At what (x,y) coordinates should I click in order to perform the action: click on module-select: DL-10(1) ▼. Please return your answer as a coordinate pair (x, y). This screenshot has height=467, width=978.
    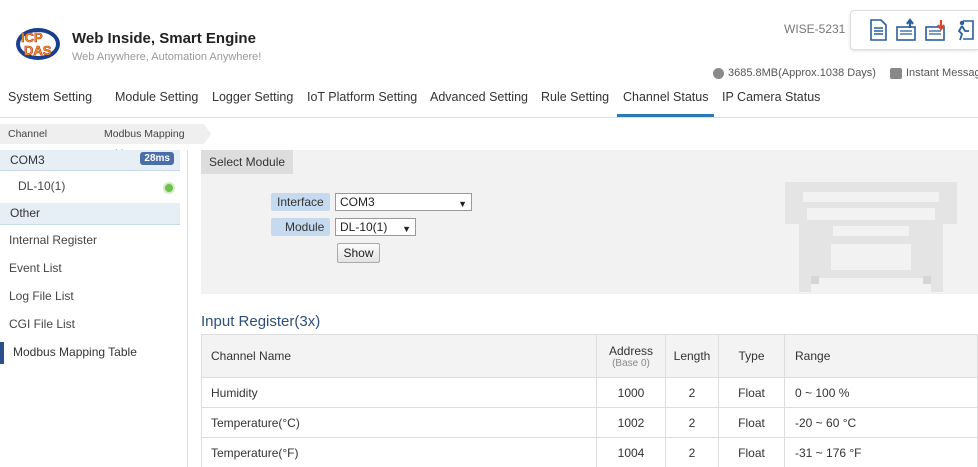
    Looking at the image, I should click on (375, 227).